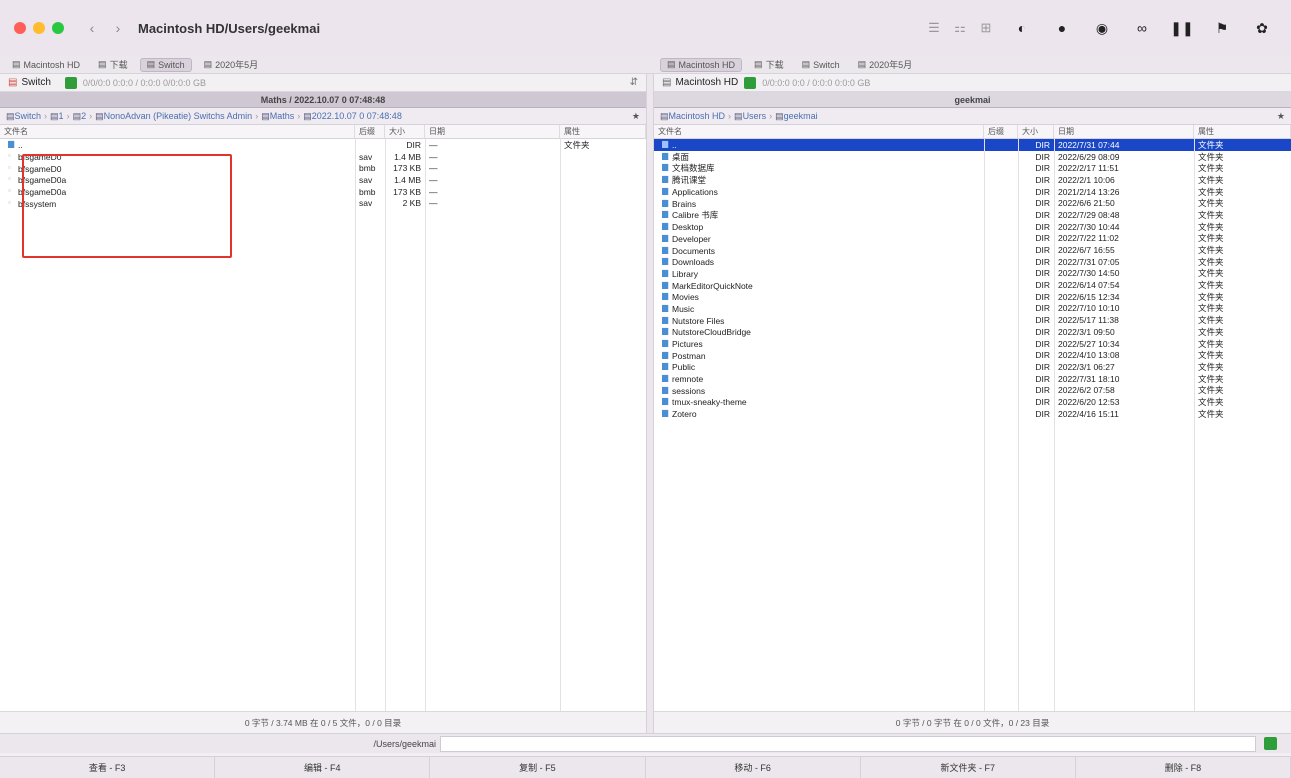 This screenshot has width=1291, height=778. Describe the element at coordinates (1042, 144) in the screenshot. I see `file-size-text: DIR` at that location.